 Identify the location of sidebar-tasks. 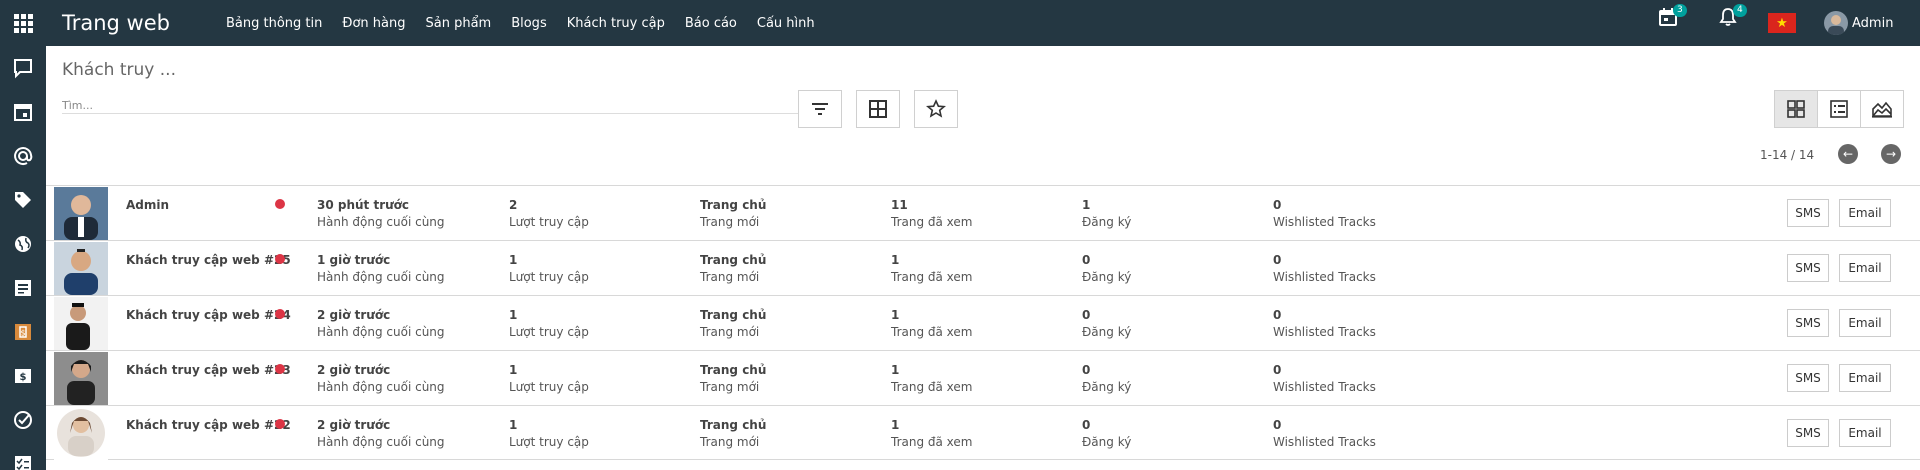
(23, 456).